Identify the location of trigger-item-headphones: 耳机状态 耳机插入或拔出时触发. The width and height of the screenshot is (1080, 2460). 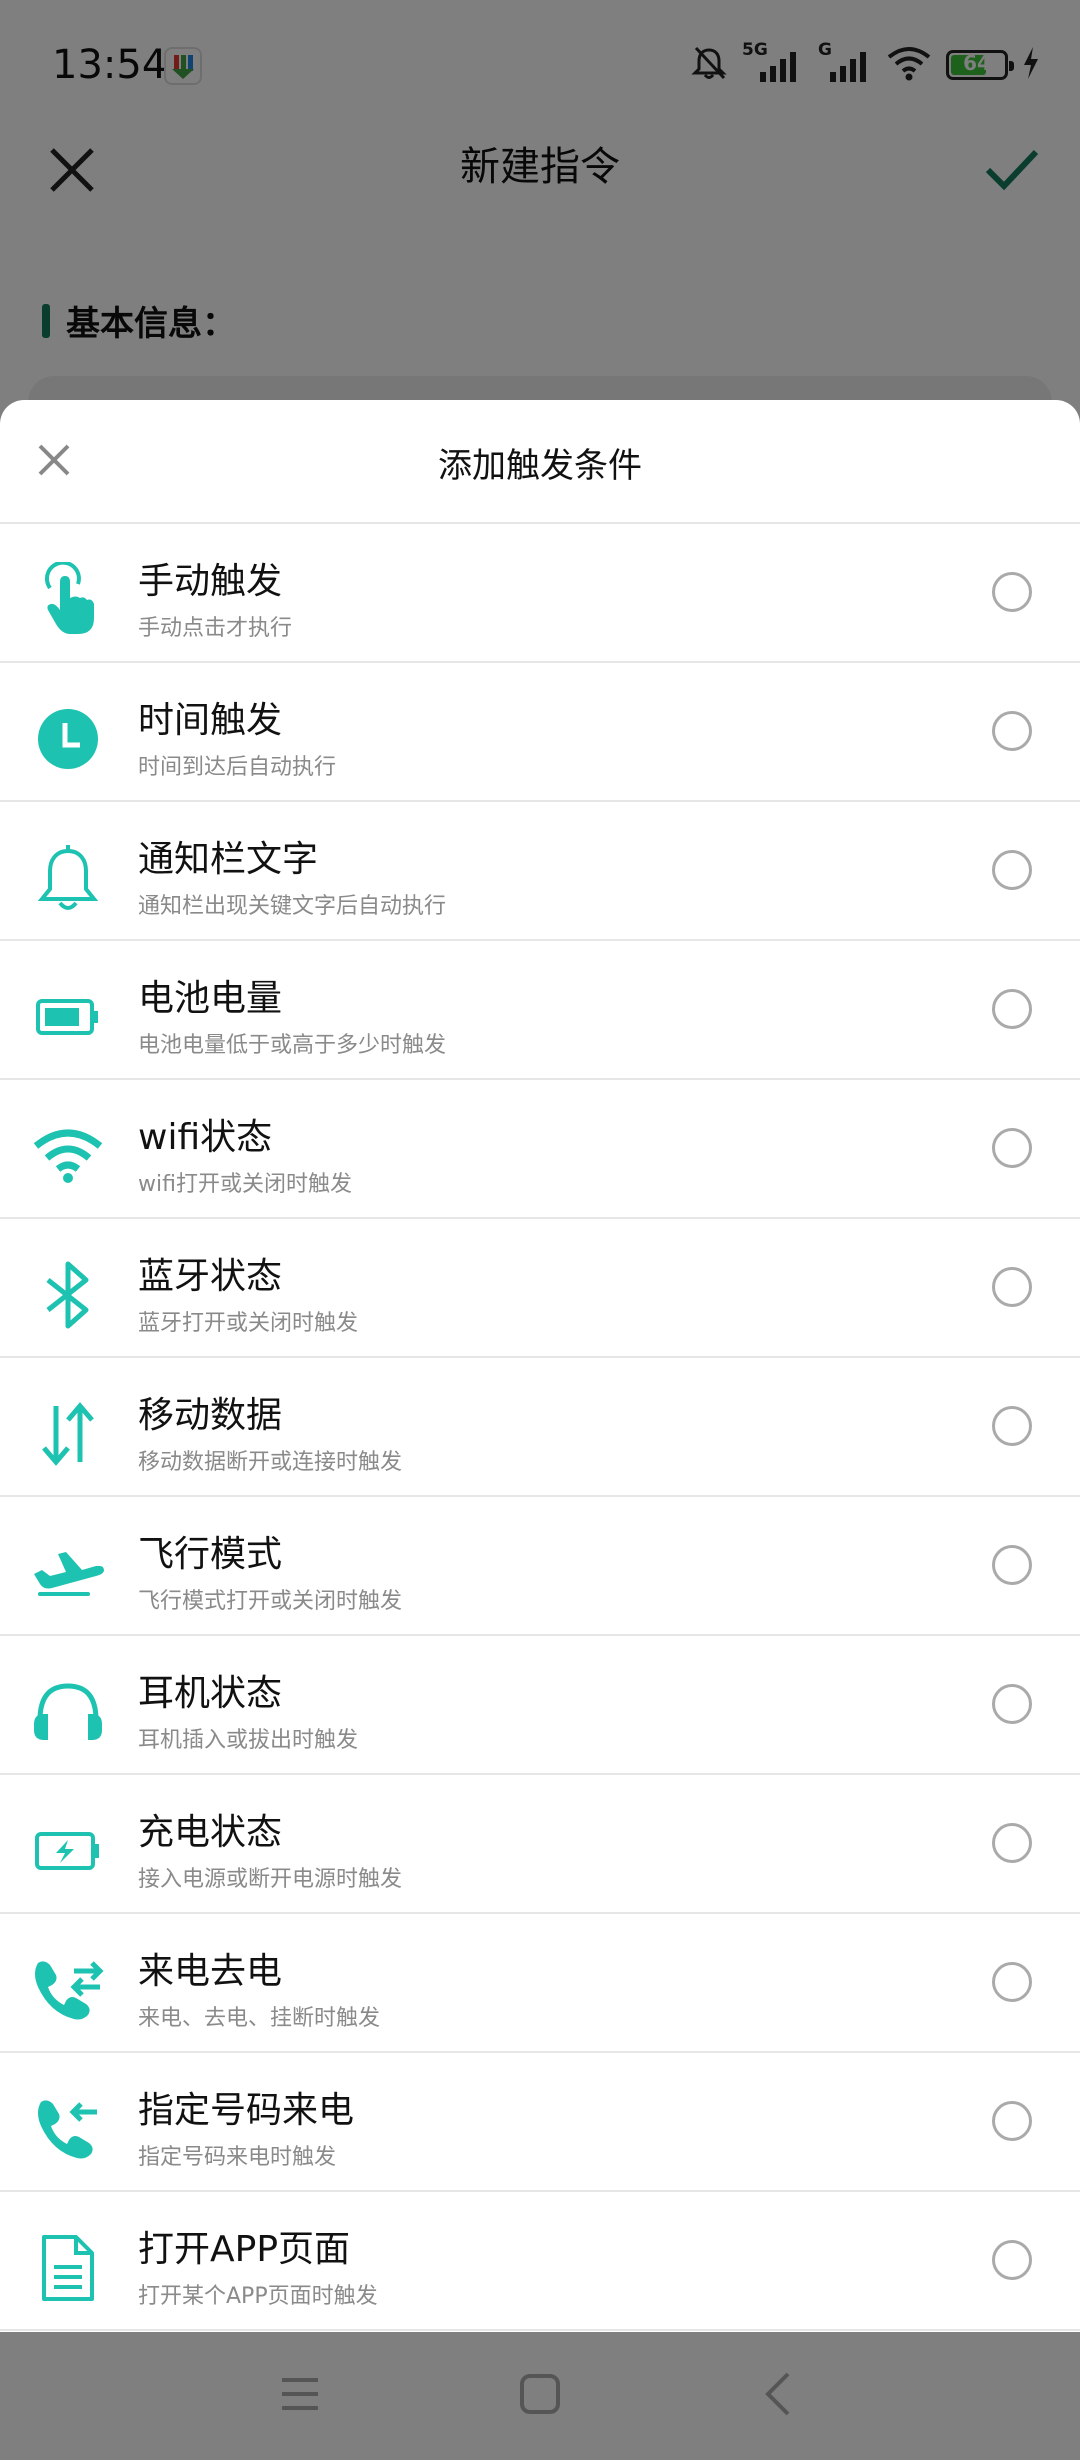
(540, 1705).